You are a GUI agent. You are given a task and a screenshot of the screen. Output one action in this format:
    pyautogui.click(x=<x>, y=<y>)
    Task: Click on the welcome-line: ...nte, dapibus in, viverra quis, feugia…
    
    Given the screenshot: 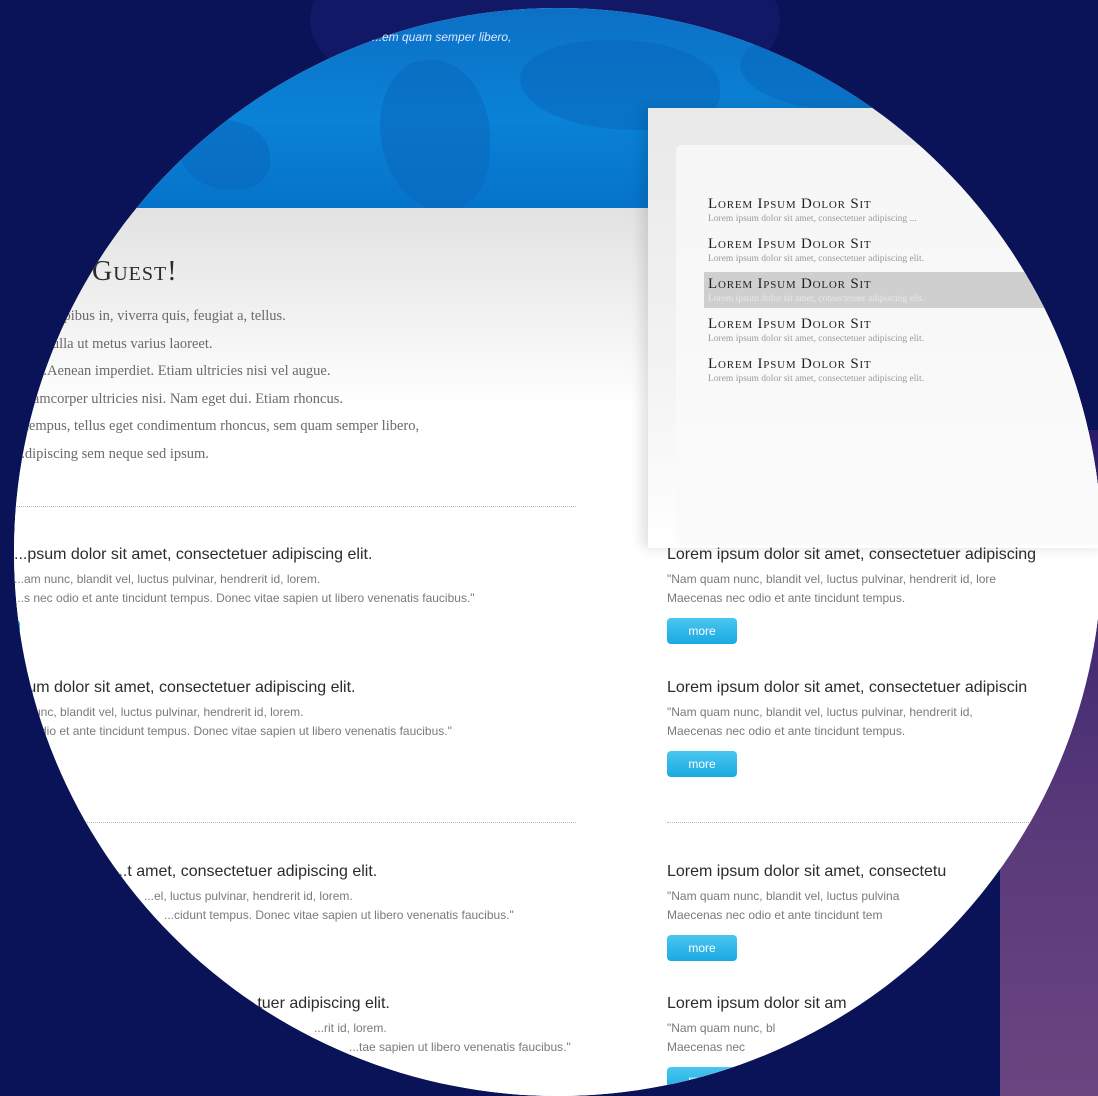 What is the action you would take?
    pyautogui.click(x=150, y=316)
    